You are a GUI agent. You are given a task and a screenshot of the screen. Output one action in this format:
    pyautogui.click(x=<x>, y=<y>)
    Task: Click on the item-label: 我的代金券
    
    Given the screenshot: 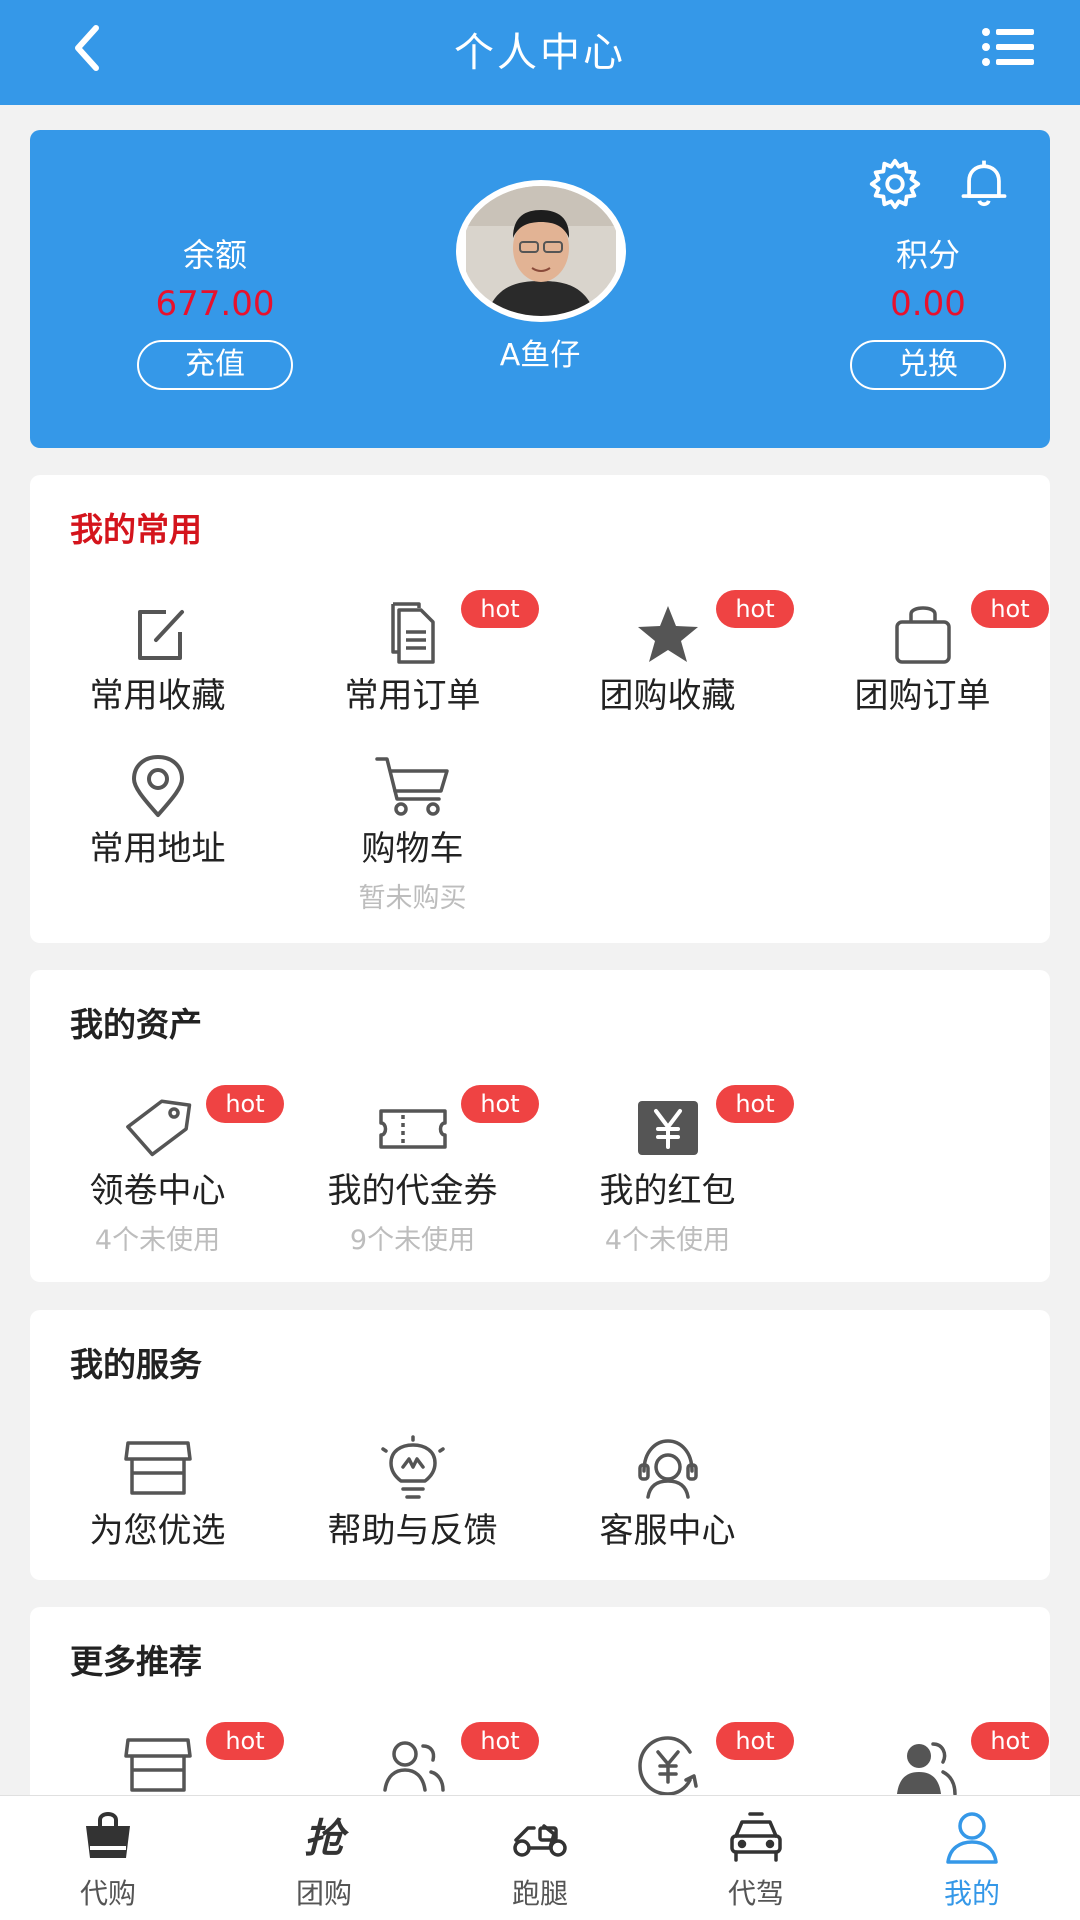 What is the action you would take?
    pyautogui.click(x=412, y=1191)
    